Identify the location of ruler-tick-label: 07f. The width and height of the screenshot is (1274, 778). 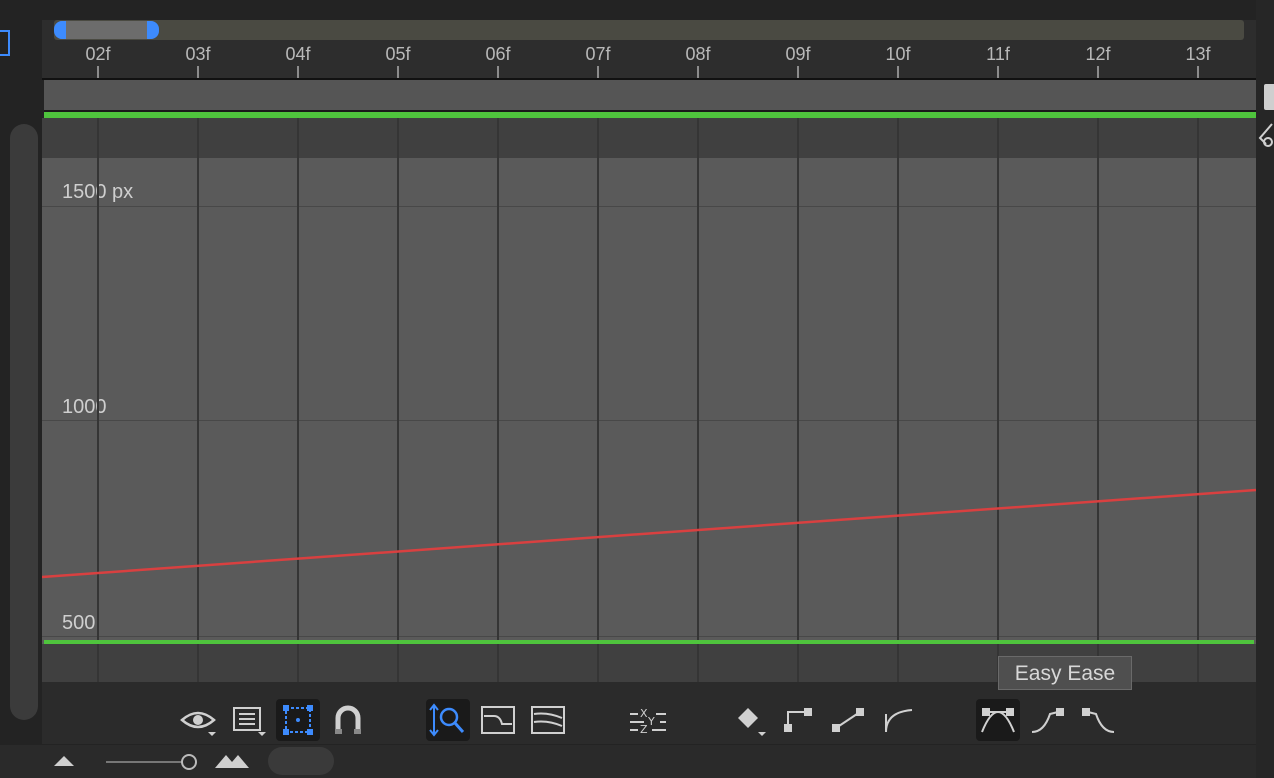
(598, 54).